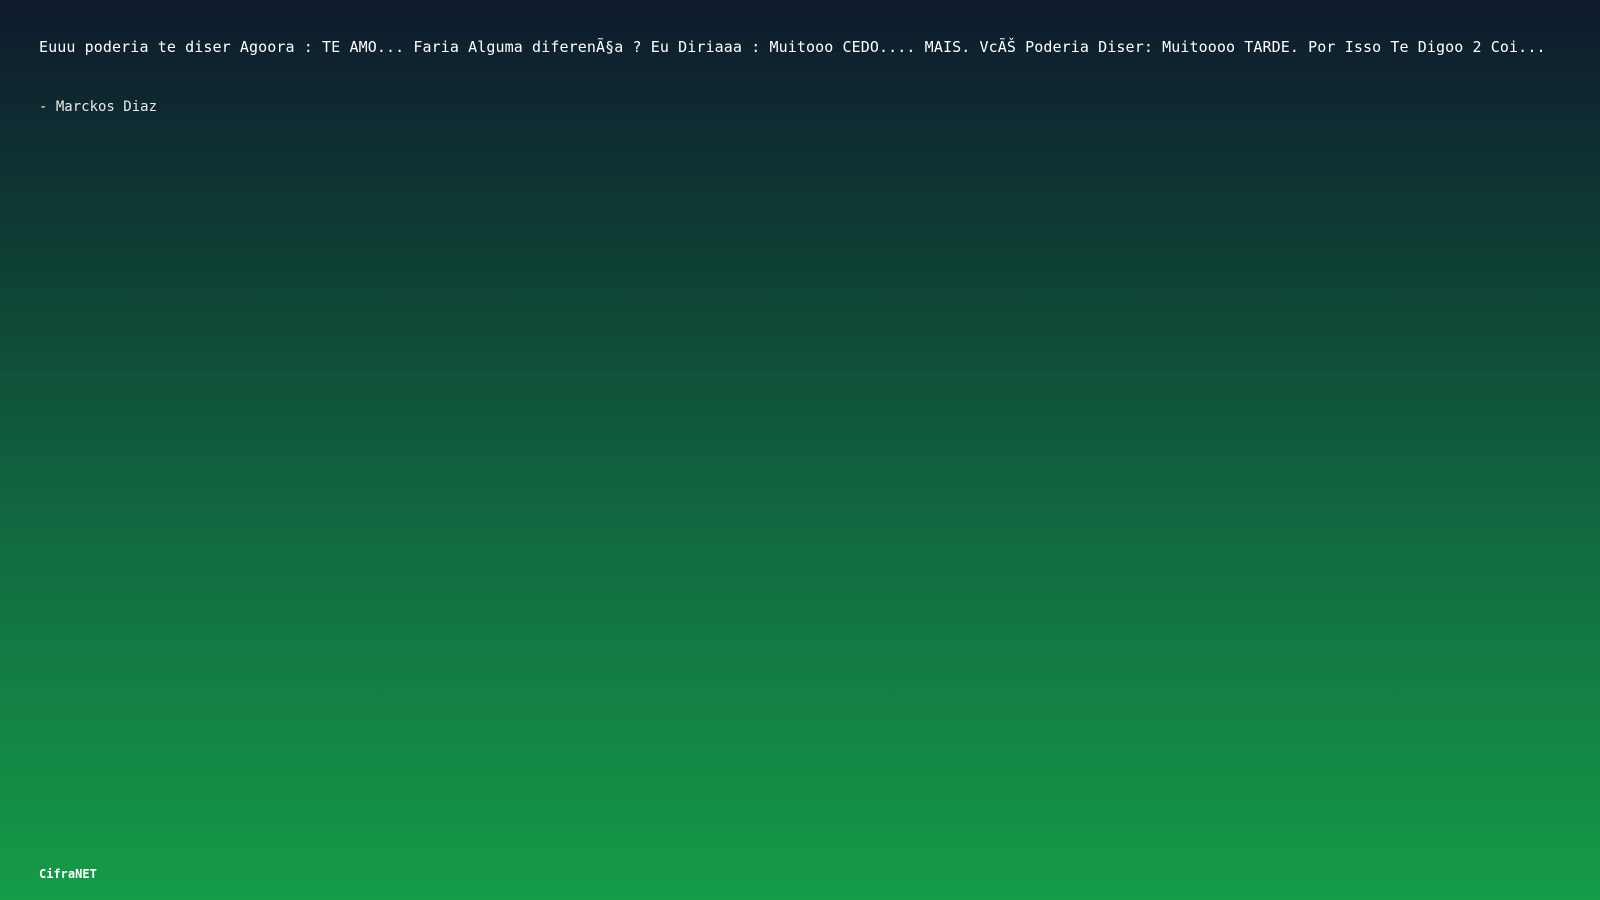  What do you see at coordinates (68, 874) in the screenshot?
I see `brand-logo-text: CifraNET` at bounding box center [68, 874].